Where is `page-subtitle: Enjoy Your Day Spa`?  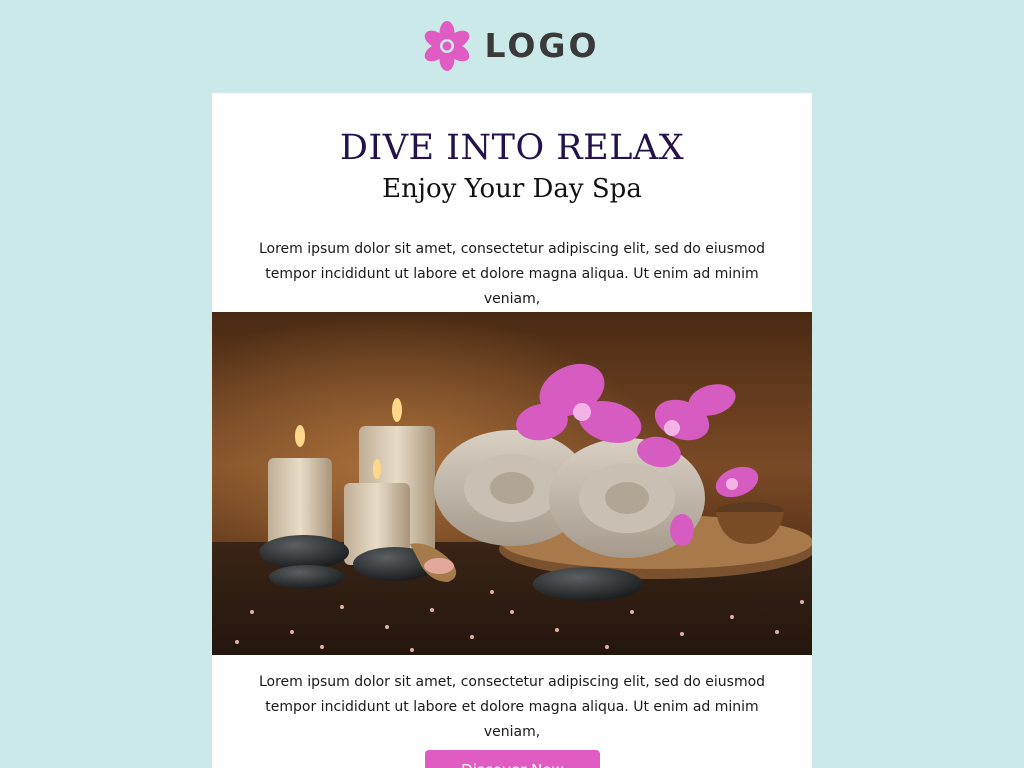
page-subtitle: Enjoy Your Day Spa is located at coordinates (512, 189).